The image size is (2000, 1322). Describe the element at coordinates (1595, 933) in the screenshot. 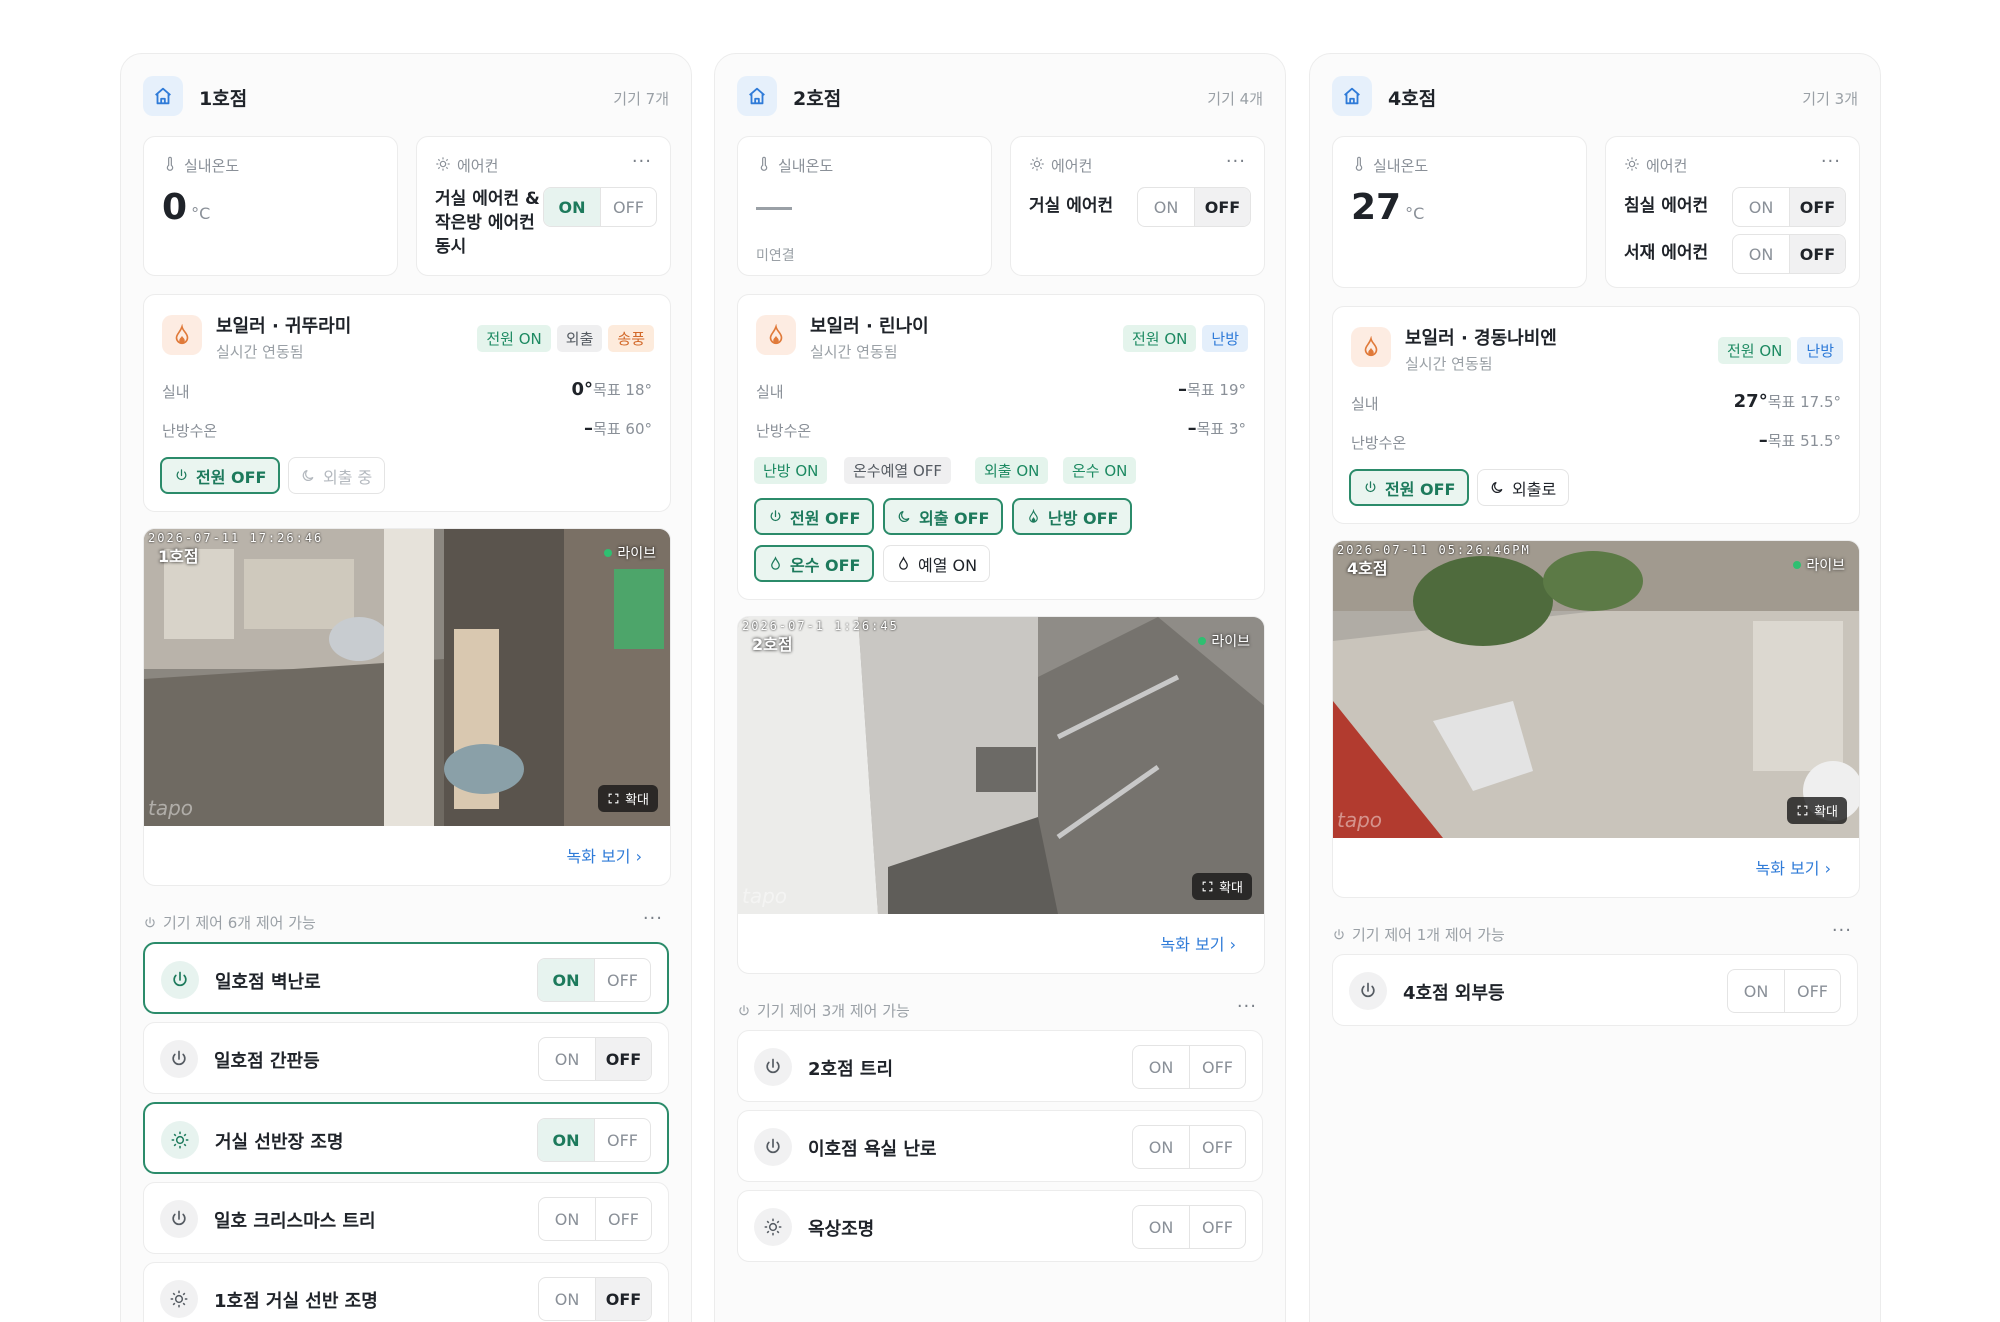

I see `device-control-header: 기기 제어 1개 제어 가능 ···` at that location.